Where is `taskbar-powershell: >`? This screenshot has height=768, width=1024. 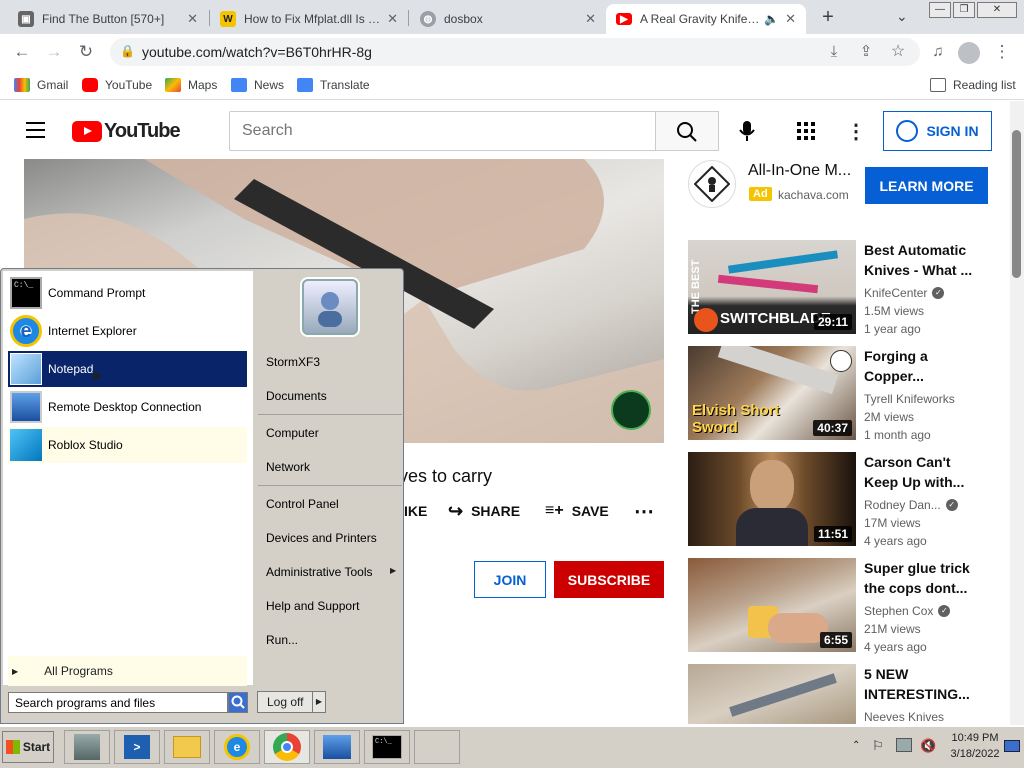 taskbar-powershell: > is located at coordinates (137, 747).